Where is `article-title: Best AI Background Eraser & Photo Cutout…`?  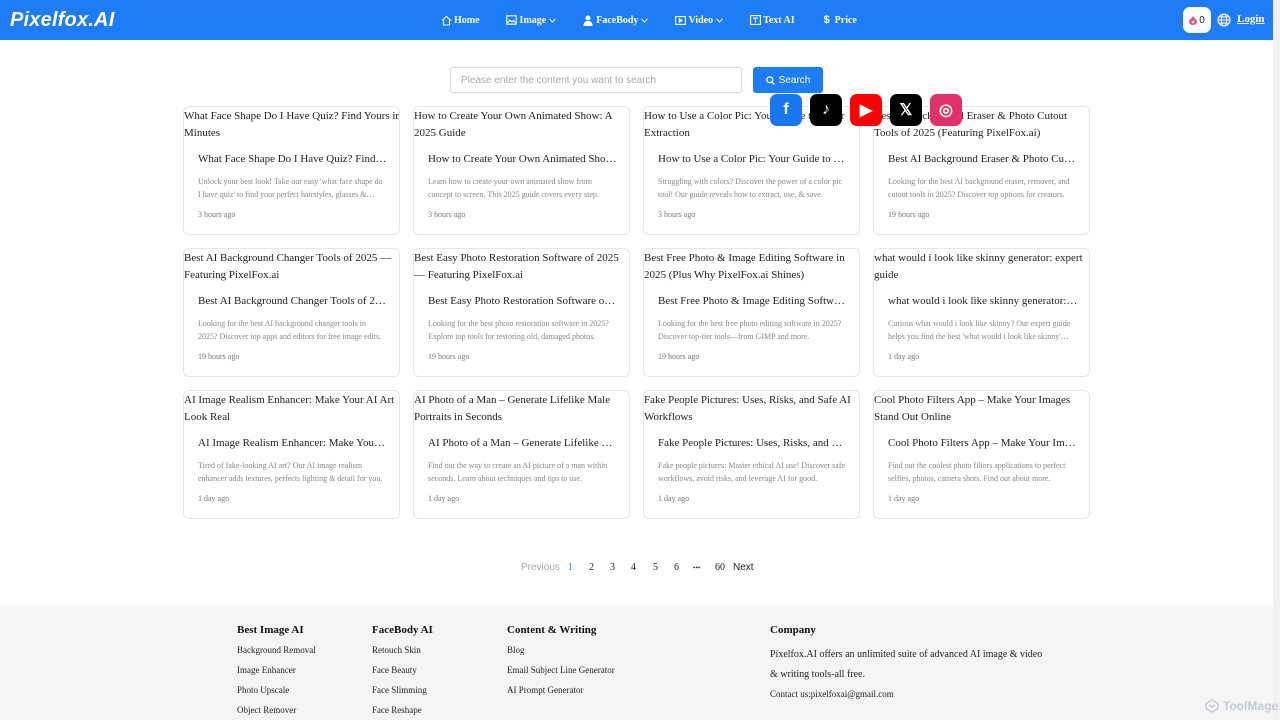
article-title: Best AI Background Eraser & Photo Cutout… is located at coordinates (983, 159).